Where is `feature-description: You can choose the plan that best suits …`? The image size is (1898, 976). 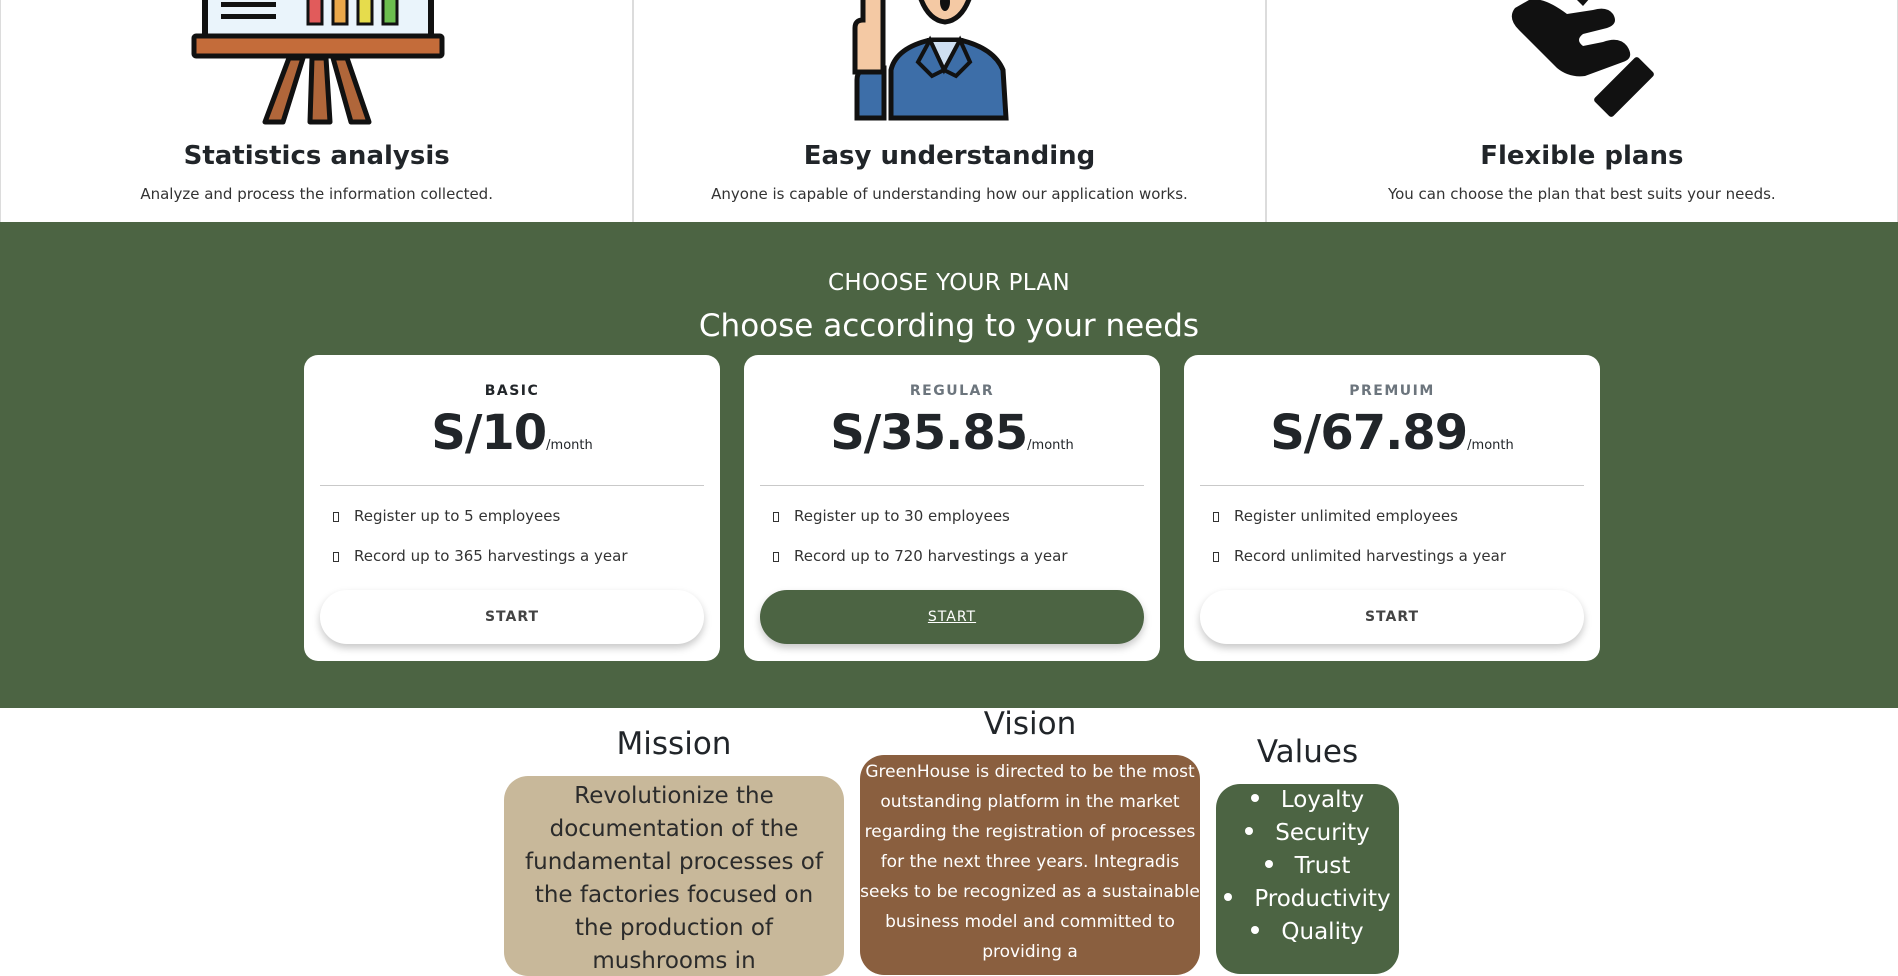 feature-description: You can choose the plan that best suits … is located at coordinates (1581, 194).